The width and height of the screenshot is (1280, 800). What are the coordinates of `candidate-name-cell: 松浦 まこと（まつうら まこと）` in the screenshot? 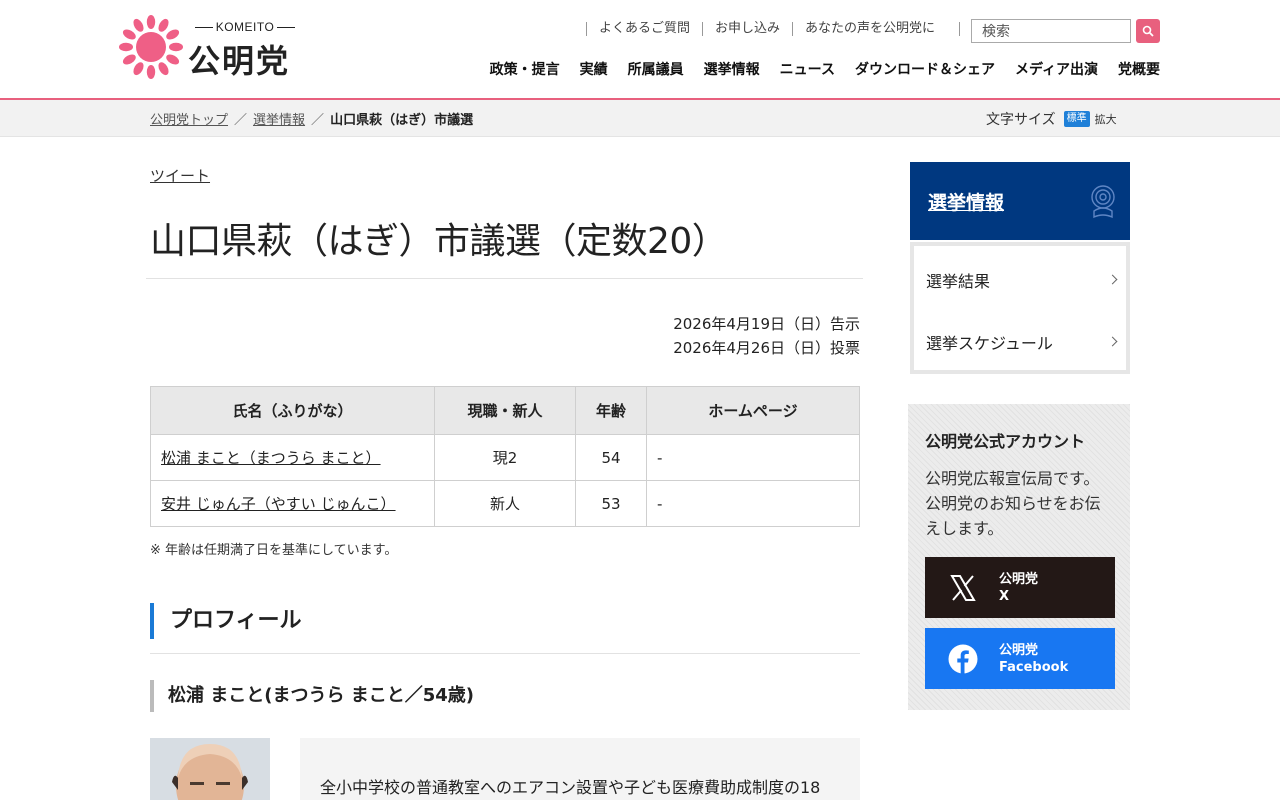 It's located at (292, 457).